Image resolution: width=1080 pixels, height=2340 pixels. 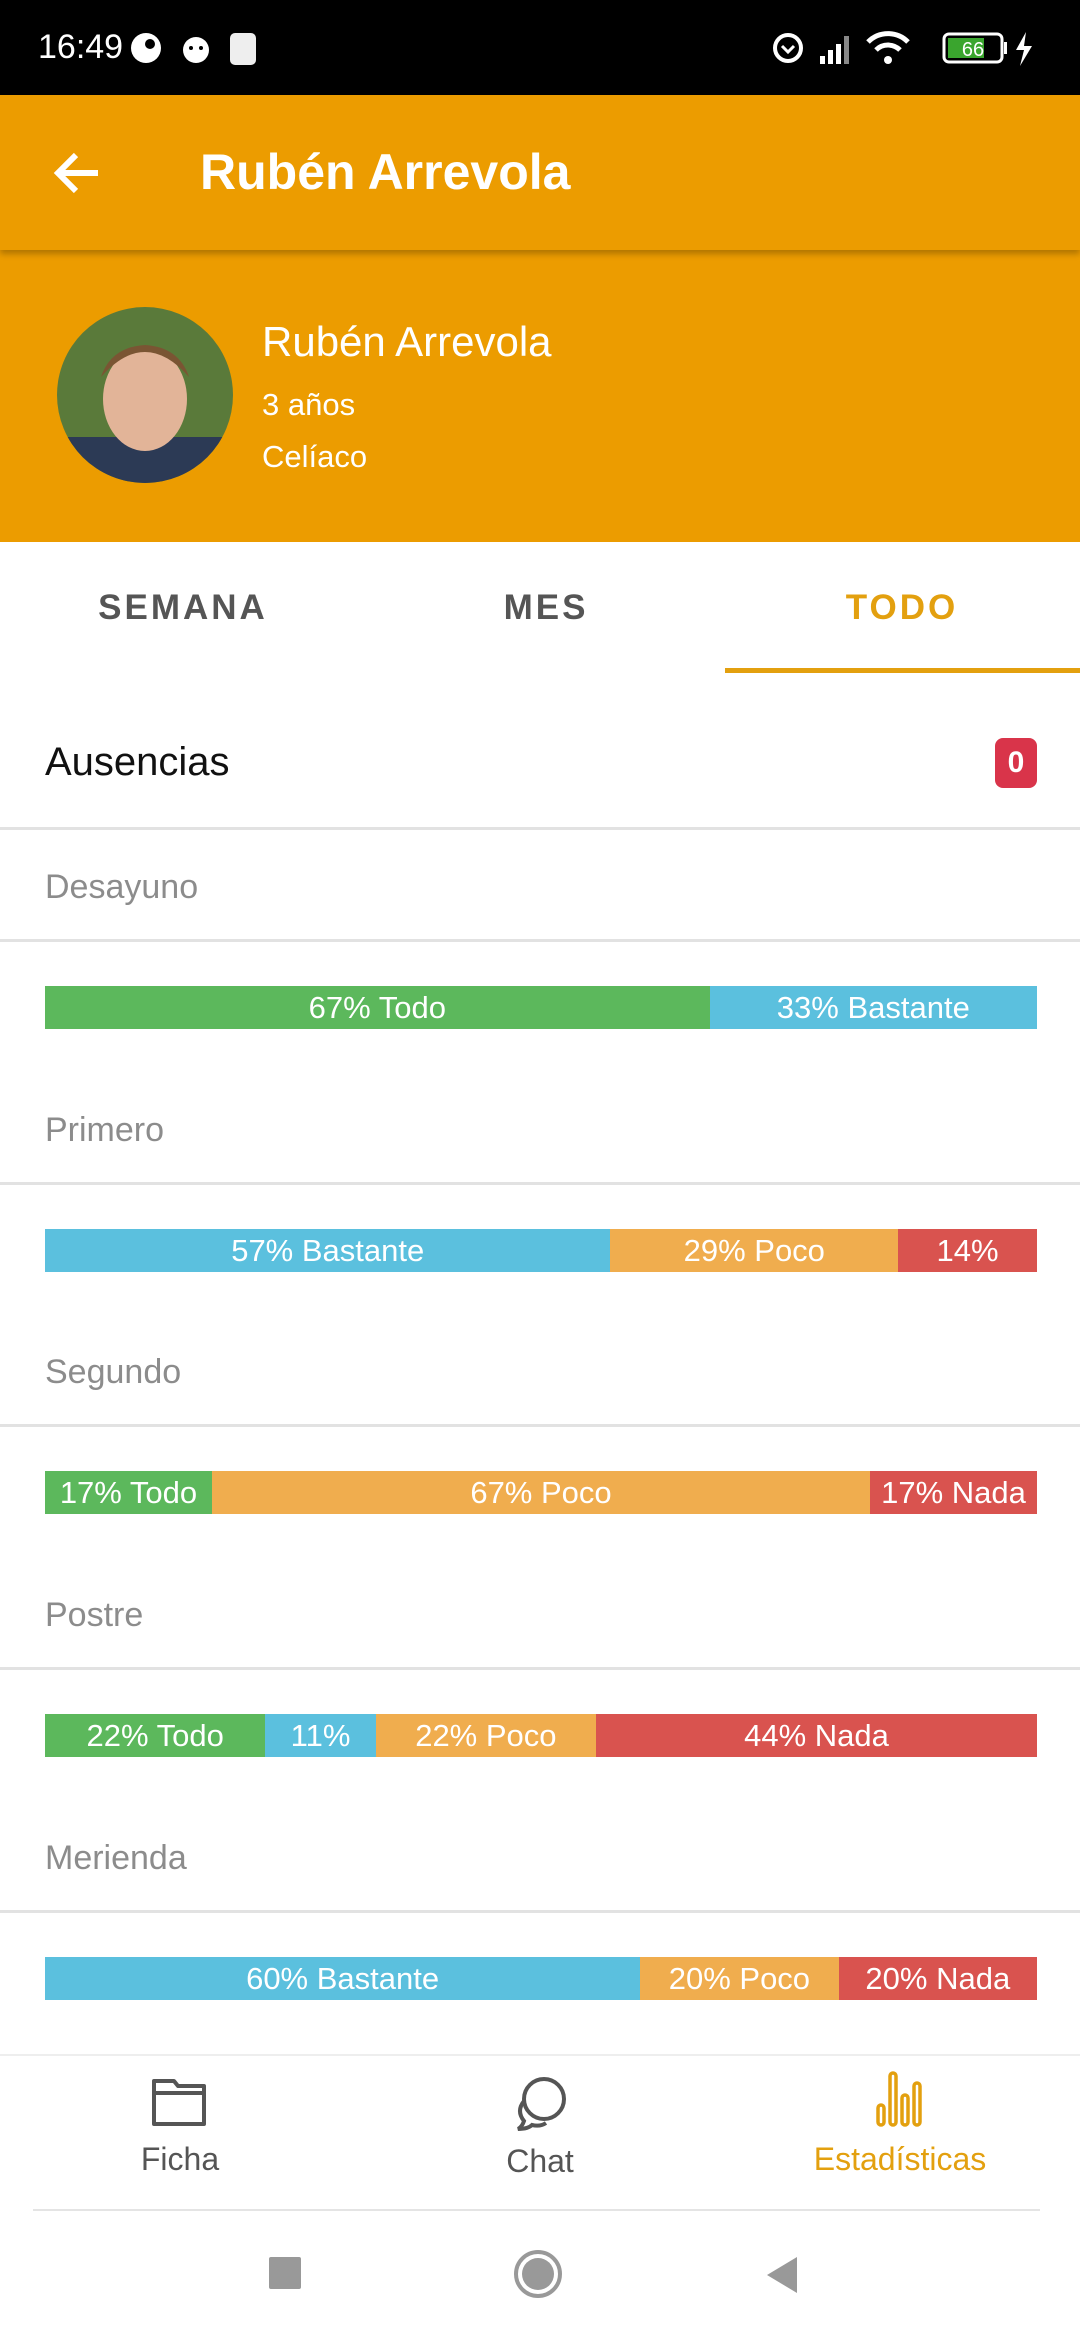 I want to click on meal-label: Postre, so click(x=94, y=1615).